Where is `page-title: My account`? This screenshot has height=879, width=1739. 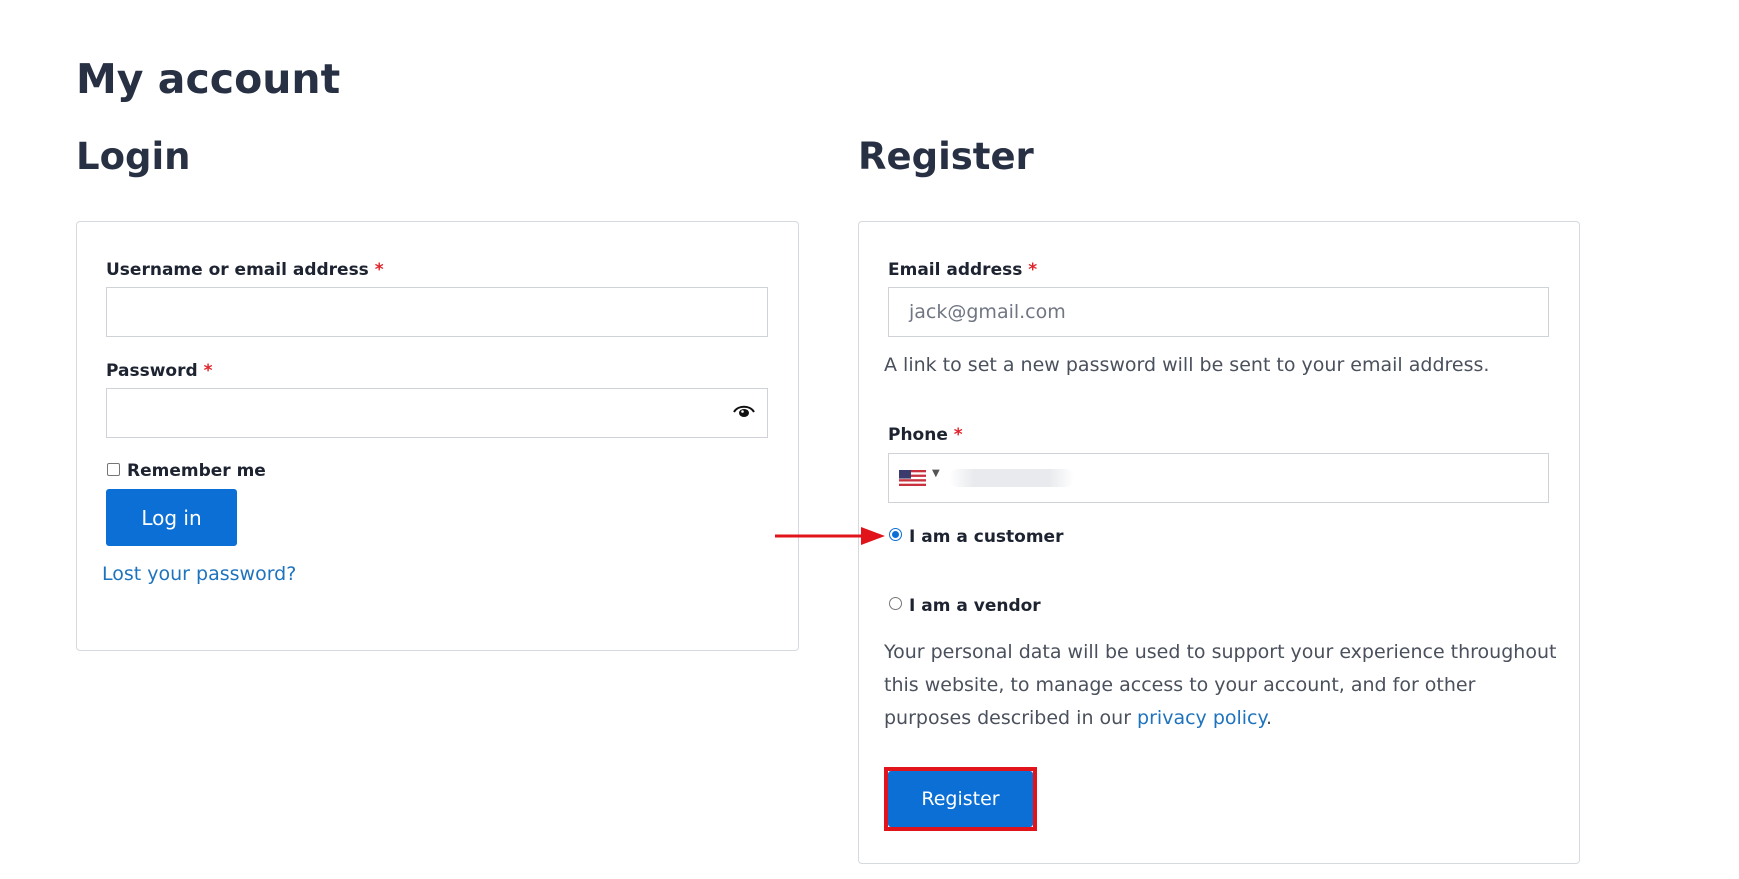 page-title: My account is located at coordinates (208, 79).